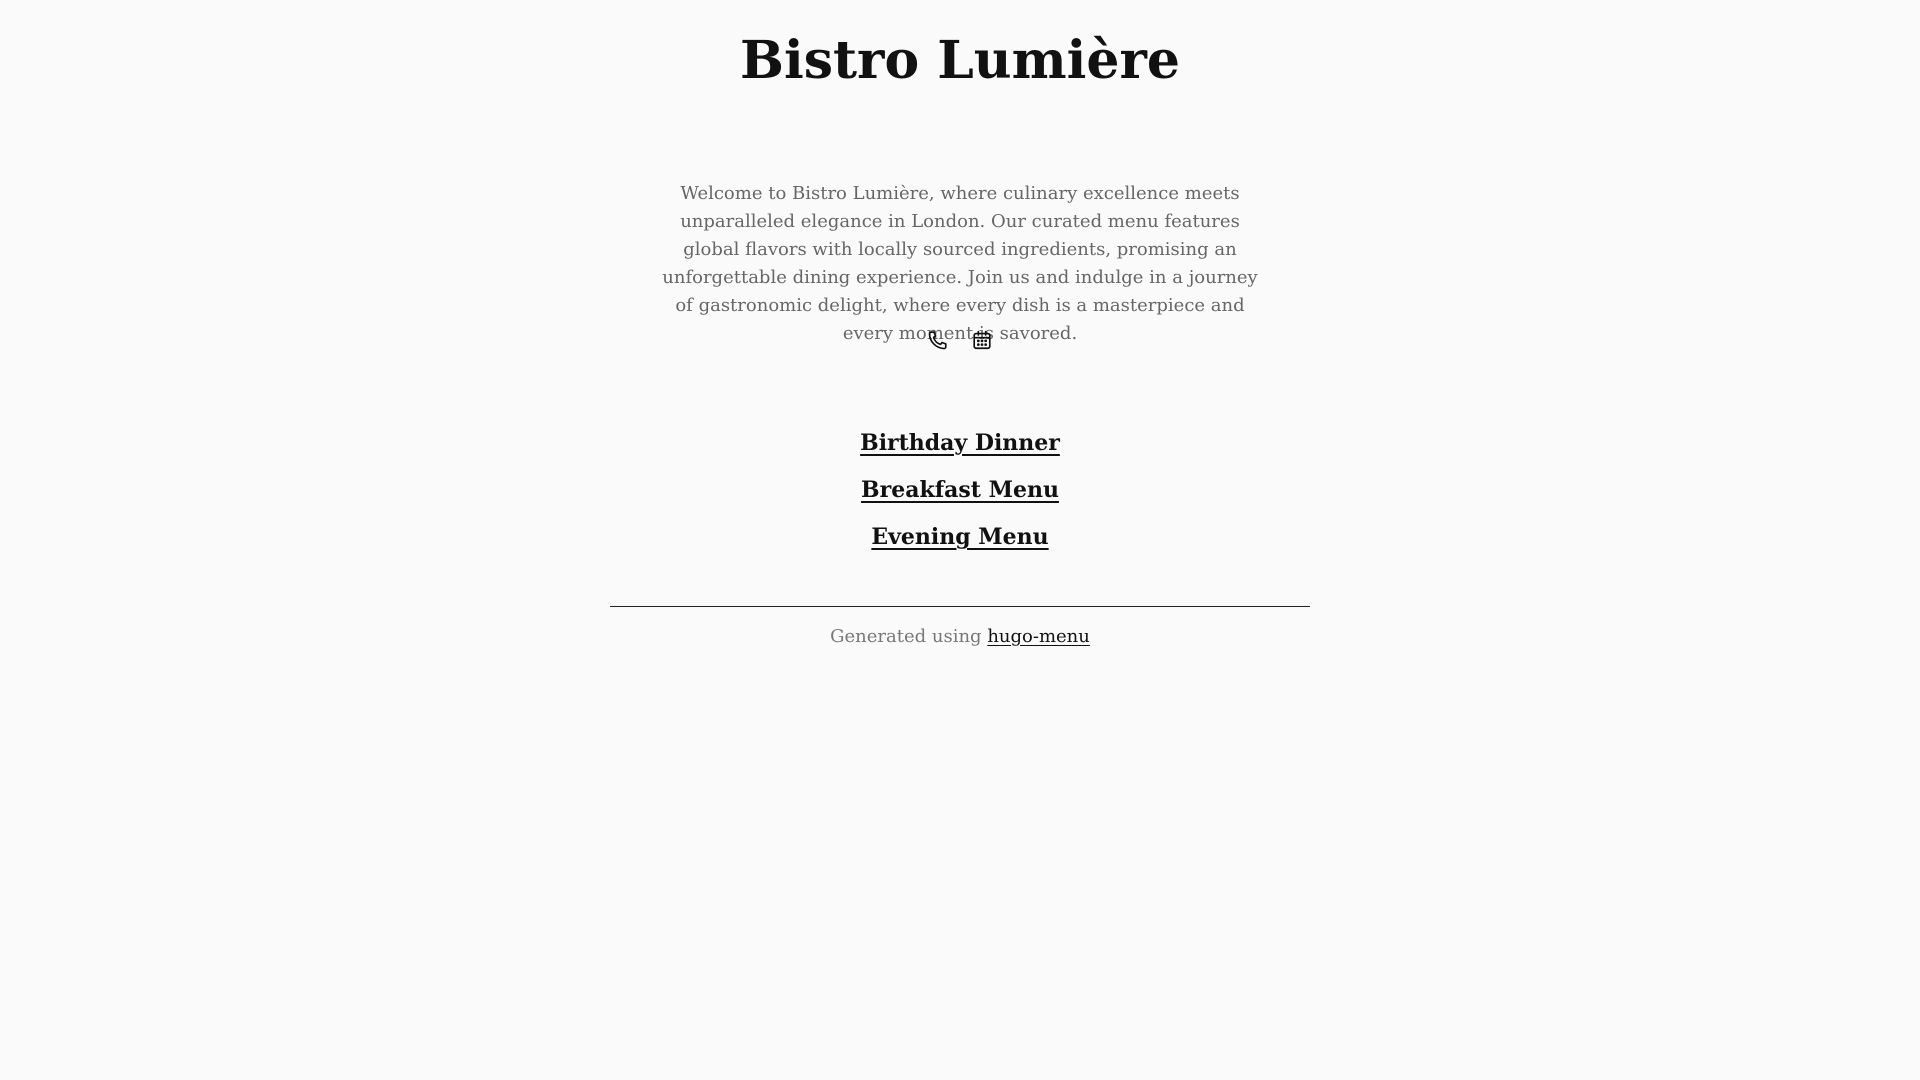  Describe the element at coordinates (960, 340) in the screenshot. I see `contact-icons` at that location.